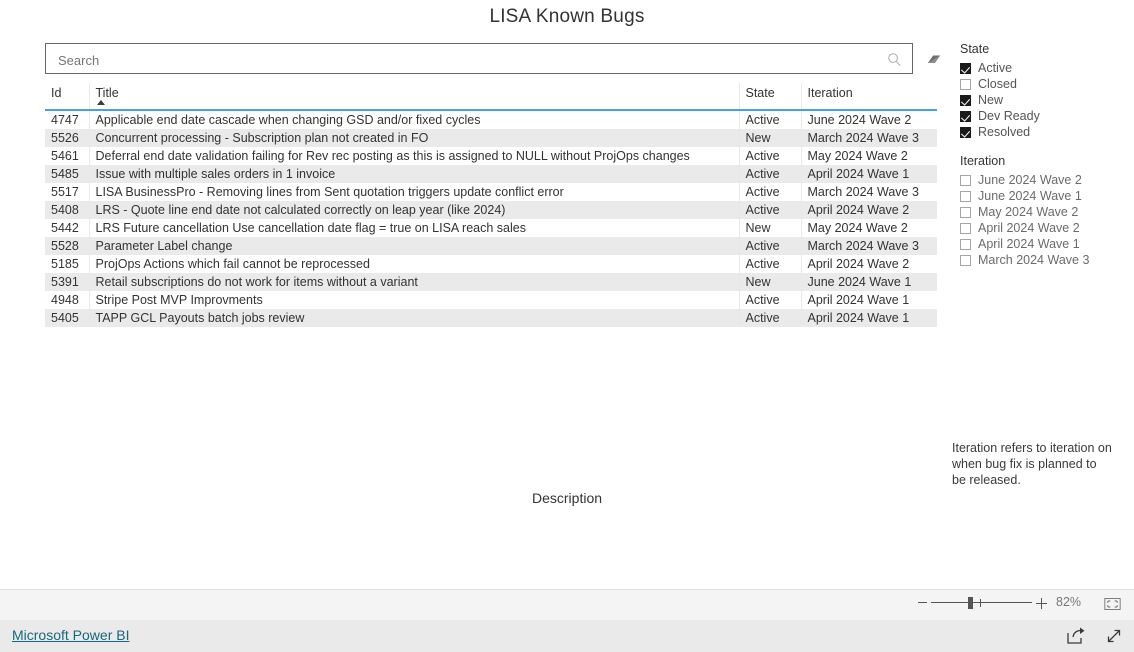  What do you see at coordinates (1045, 180) in the screenshot?
I see `filter-item-iteration: June 2024 Wave 2` at bounding box center [1045, 180].